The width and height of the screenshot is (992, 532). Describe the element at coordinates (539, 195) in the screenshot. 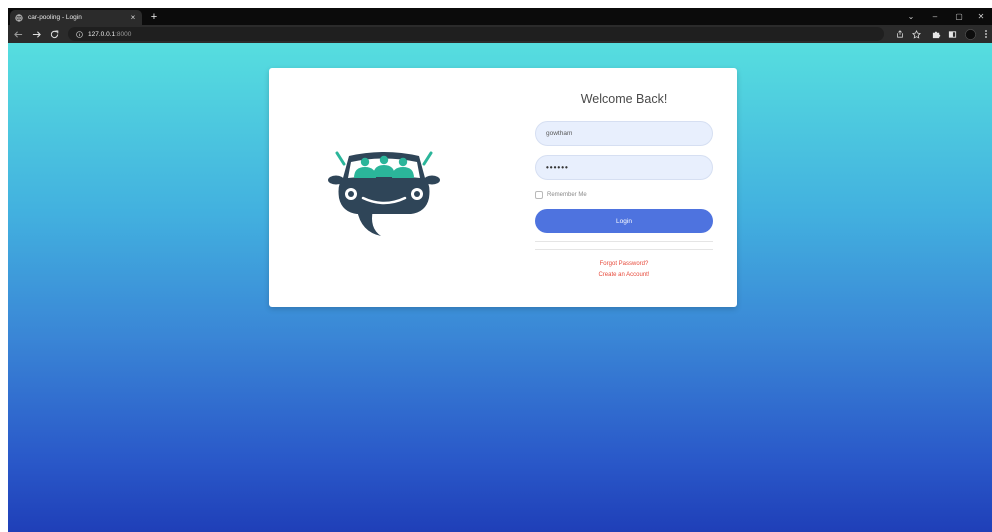

I see `checkbox-icon` at that location.